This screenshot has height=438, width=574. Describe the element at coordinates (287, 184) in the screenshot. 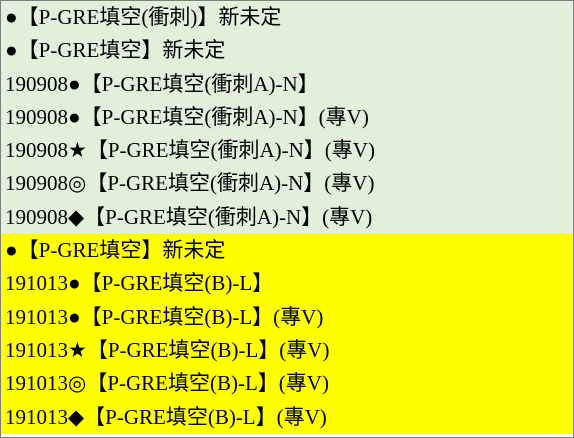

I see `cell-row: 190908◎【P-GRE填空(衝刺A)-N】(專V)` at that location.